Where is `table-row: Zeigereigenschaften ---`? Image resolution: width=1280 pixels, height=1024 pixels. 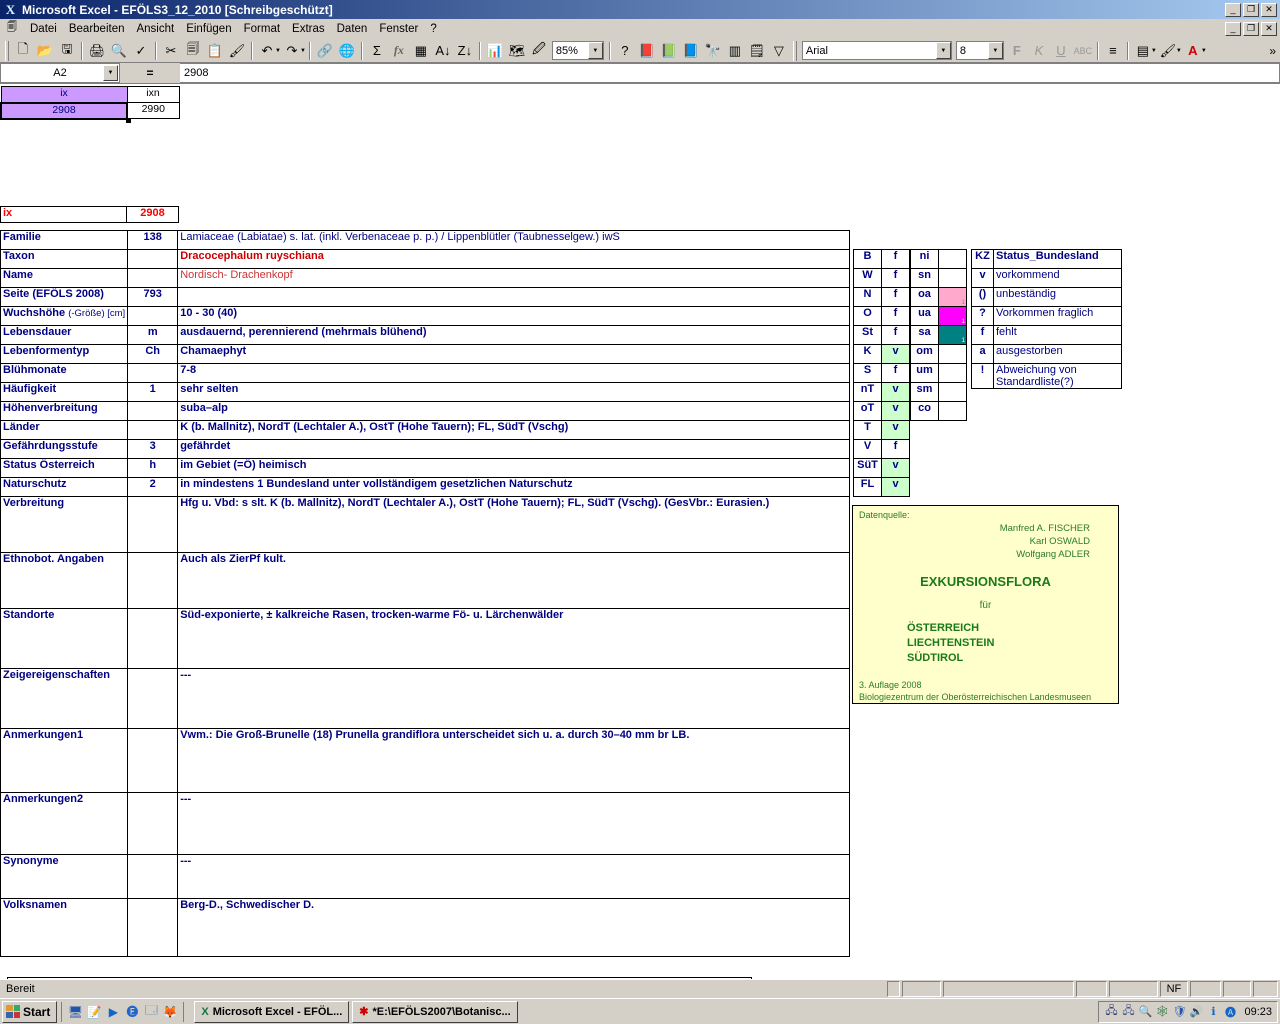 table-row: Zeigereigenschaften --- is located at coordinates (425, 698).